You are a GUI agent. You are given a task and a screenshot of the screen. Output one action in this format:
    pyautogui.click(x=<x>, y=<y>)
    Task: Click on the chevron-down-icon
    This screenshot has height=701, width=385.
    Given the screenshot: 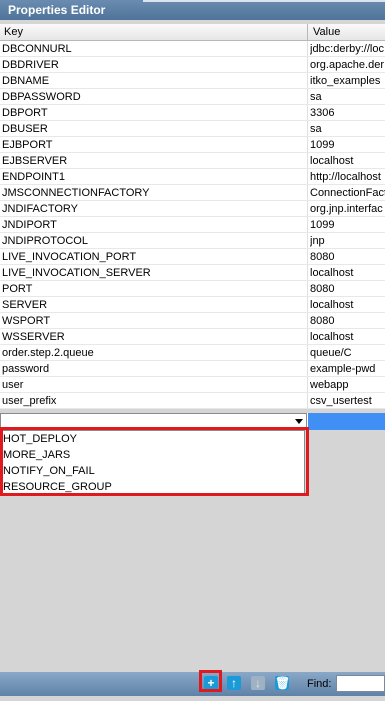 What is the action you would take?
    pyautogui.click(x=299, y=421)
    